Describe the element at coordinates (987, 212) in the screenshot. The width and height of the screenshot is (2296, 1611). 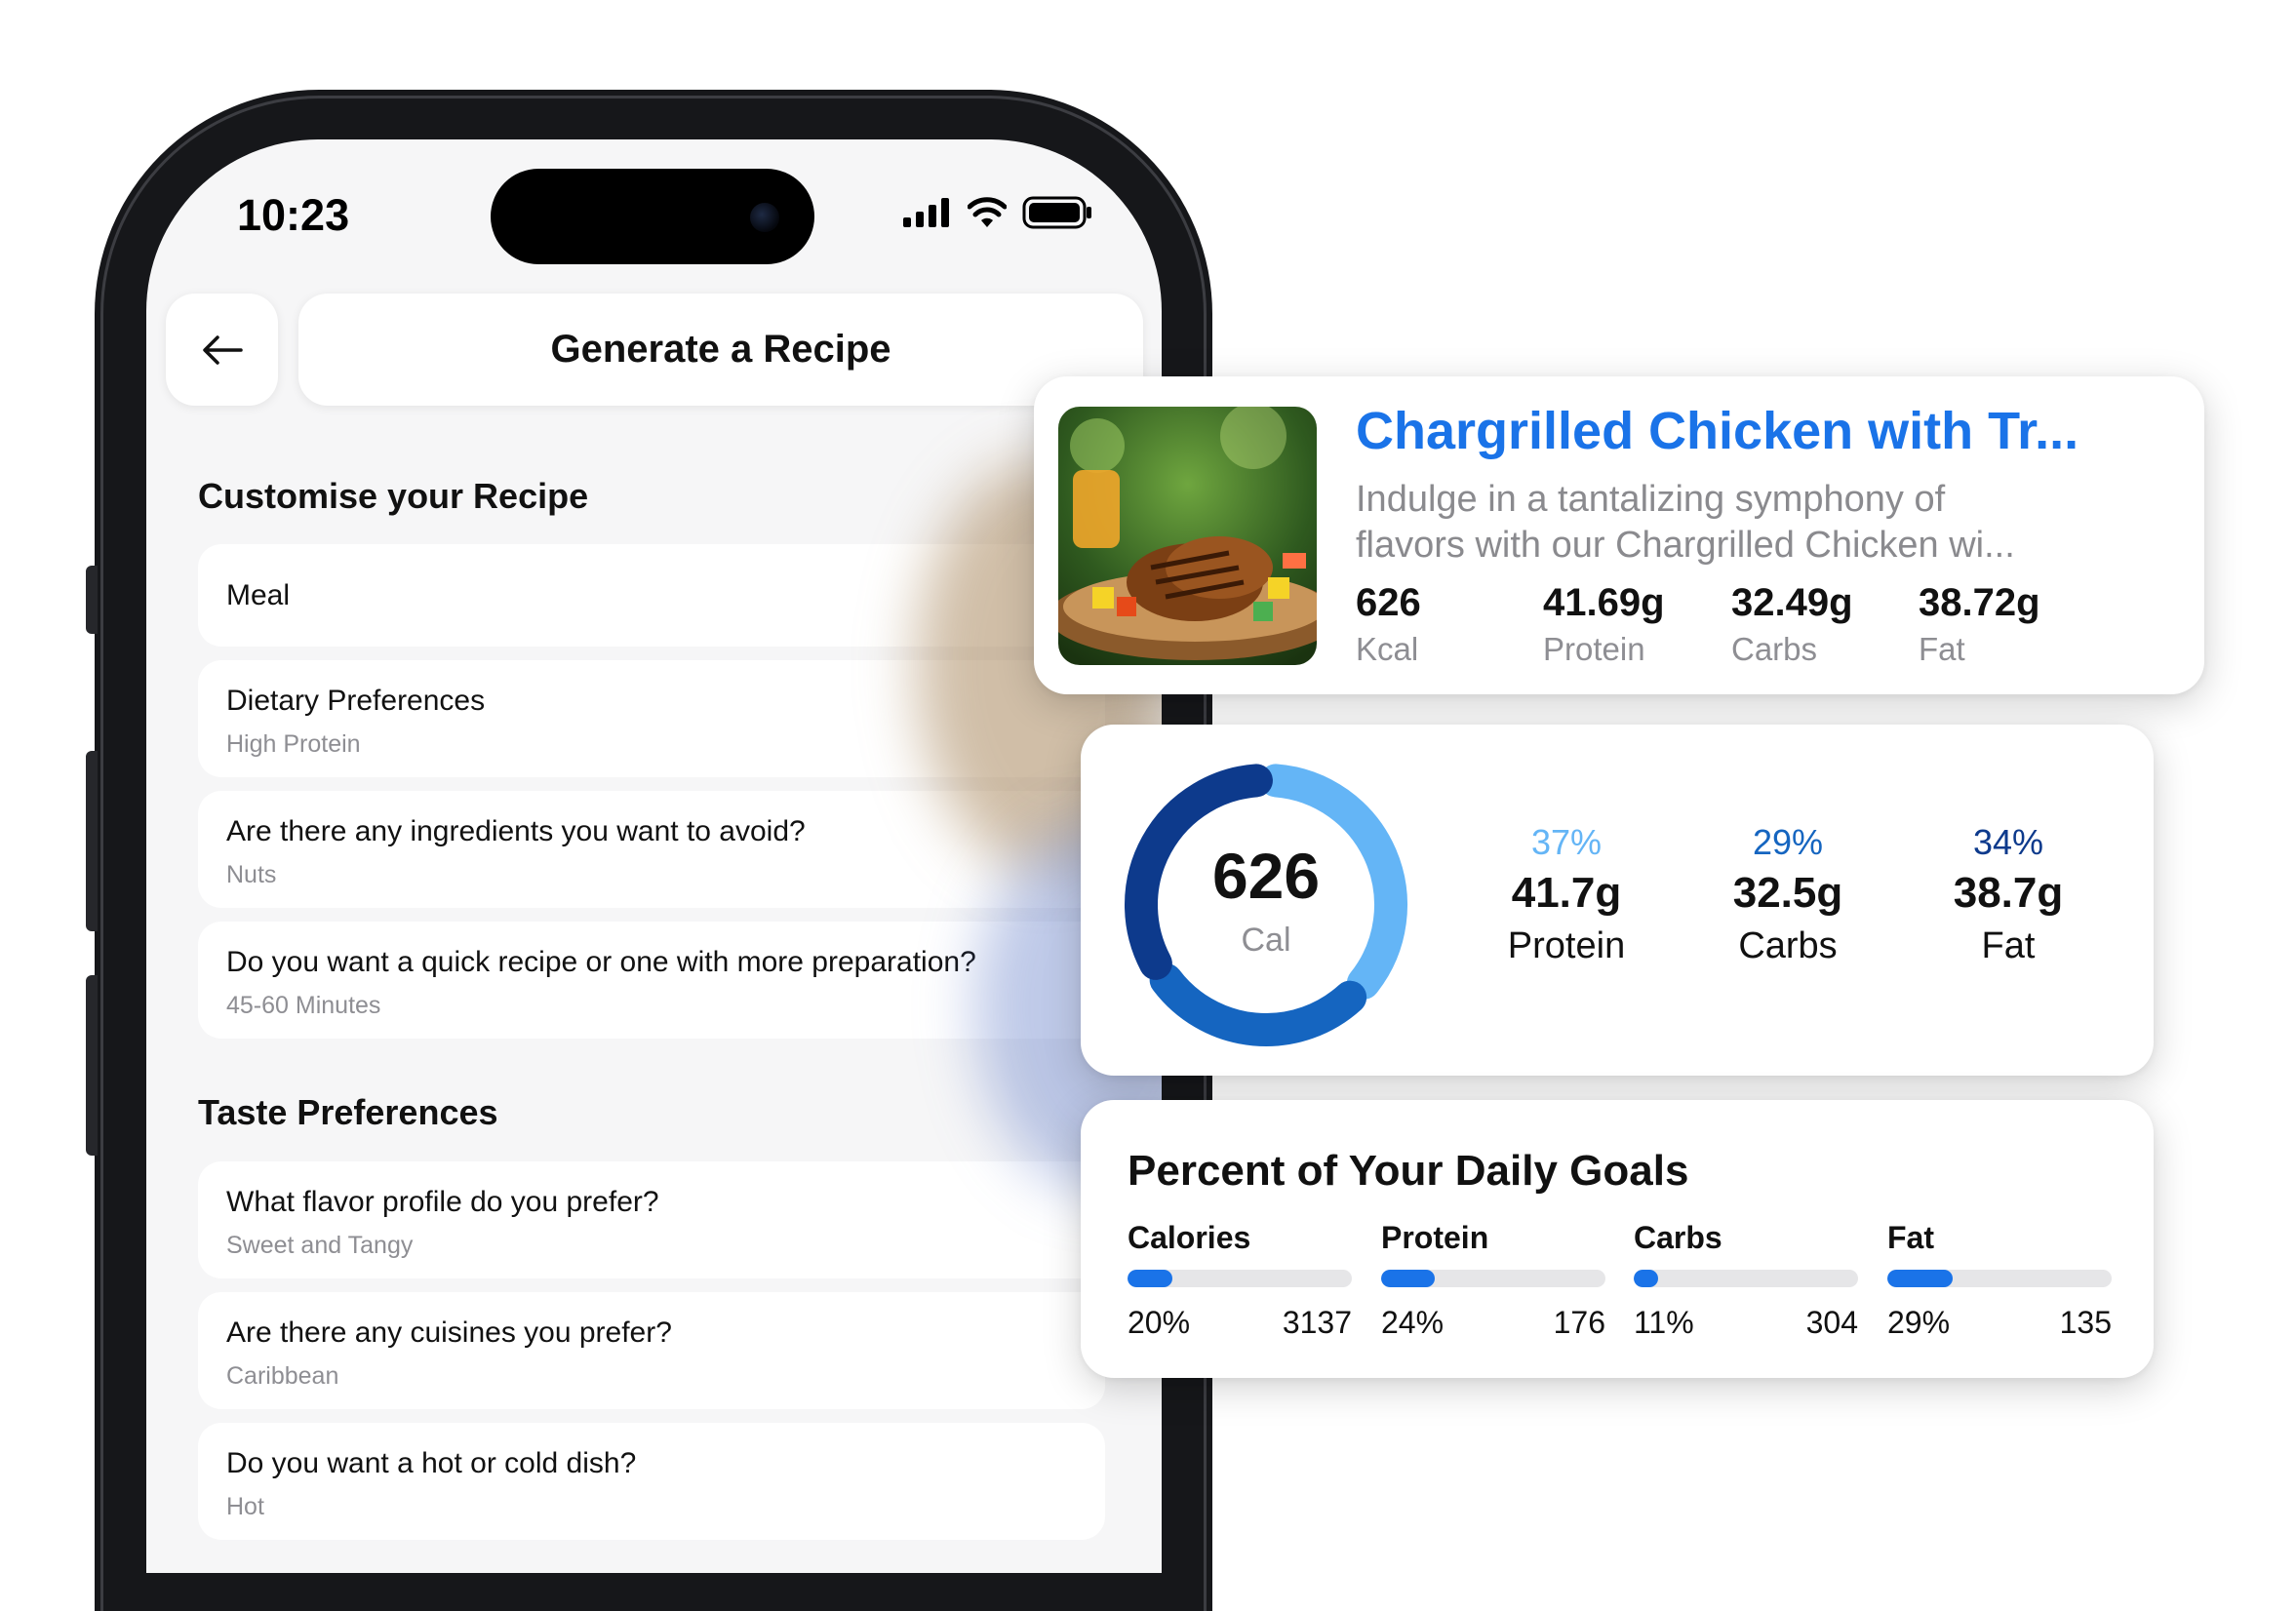
I see `wifi-icon` at that location.